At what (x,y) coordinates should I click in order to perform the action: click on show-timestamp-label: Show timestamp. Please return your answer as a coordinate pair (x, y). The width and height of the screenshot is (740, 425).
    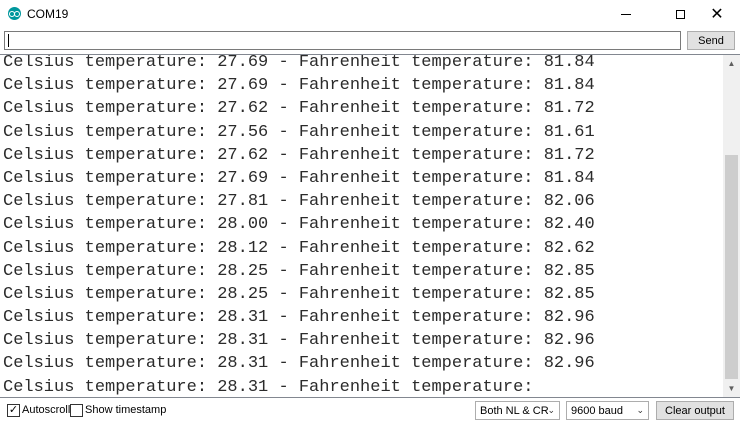
    Looking at the image, I should click on (125, 410).